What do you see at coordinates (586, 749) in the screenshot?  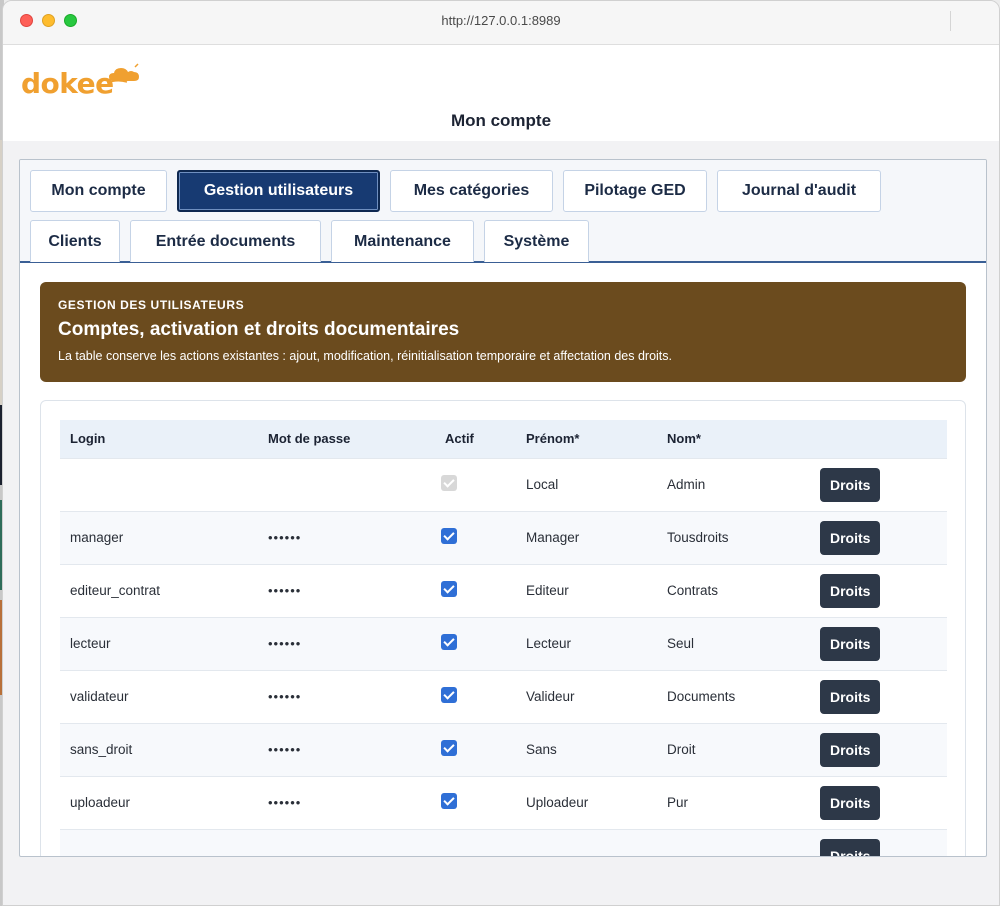 I see `cell-firstname: Sans` at bounding box center [586, 749].